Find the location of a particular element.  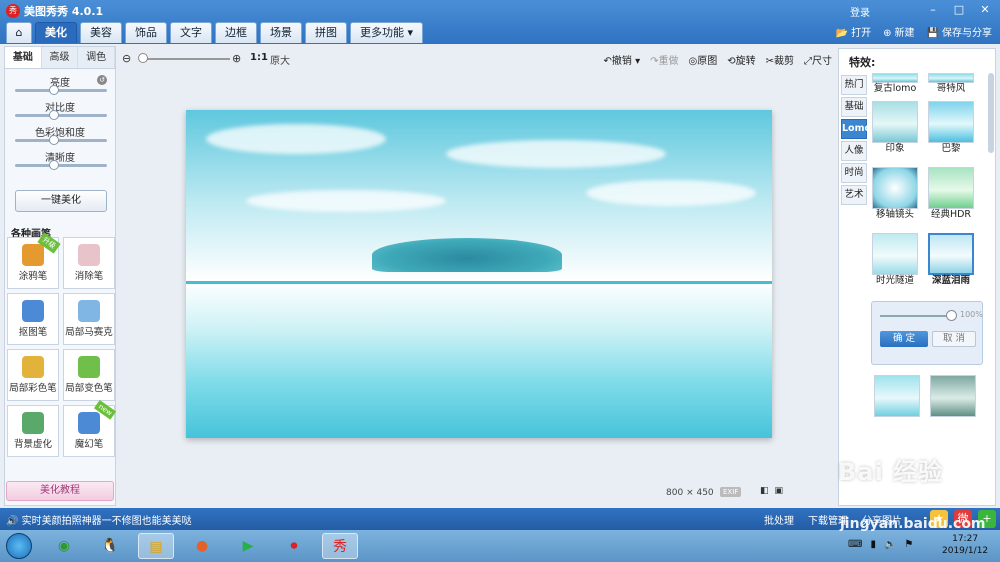

status-message: 🔊 实时美颜拍照神器一不修图也能美美哒 is located at coordinates (99, 519).